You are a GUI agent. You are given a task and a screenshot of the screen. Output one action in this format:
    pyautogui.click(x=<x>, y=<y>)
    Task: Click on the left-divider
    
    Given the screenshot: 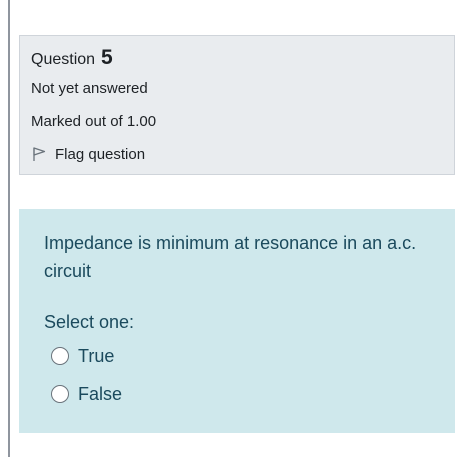 What is the action you would take?
    pyautogui.click(x=9, y=228)
    